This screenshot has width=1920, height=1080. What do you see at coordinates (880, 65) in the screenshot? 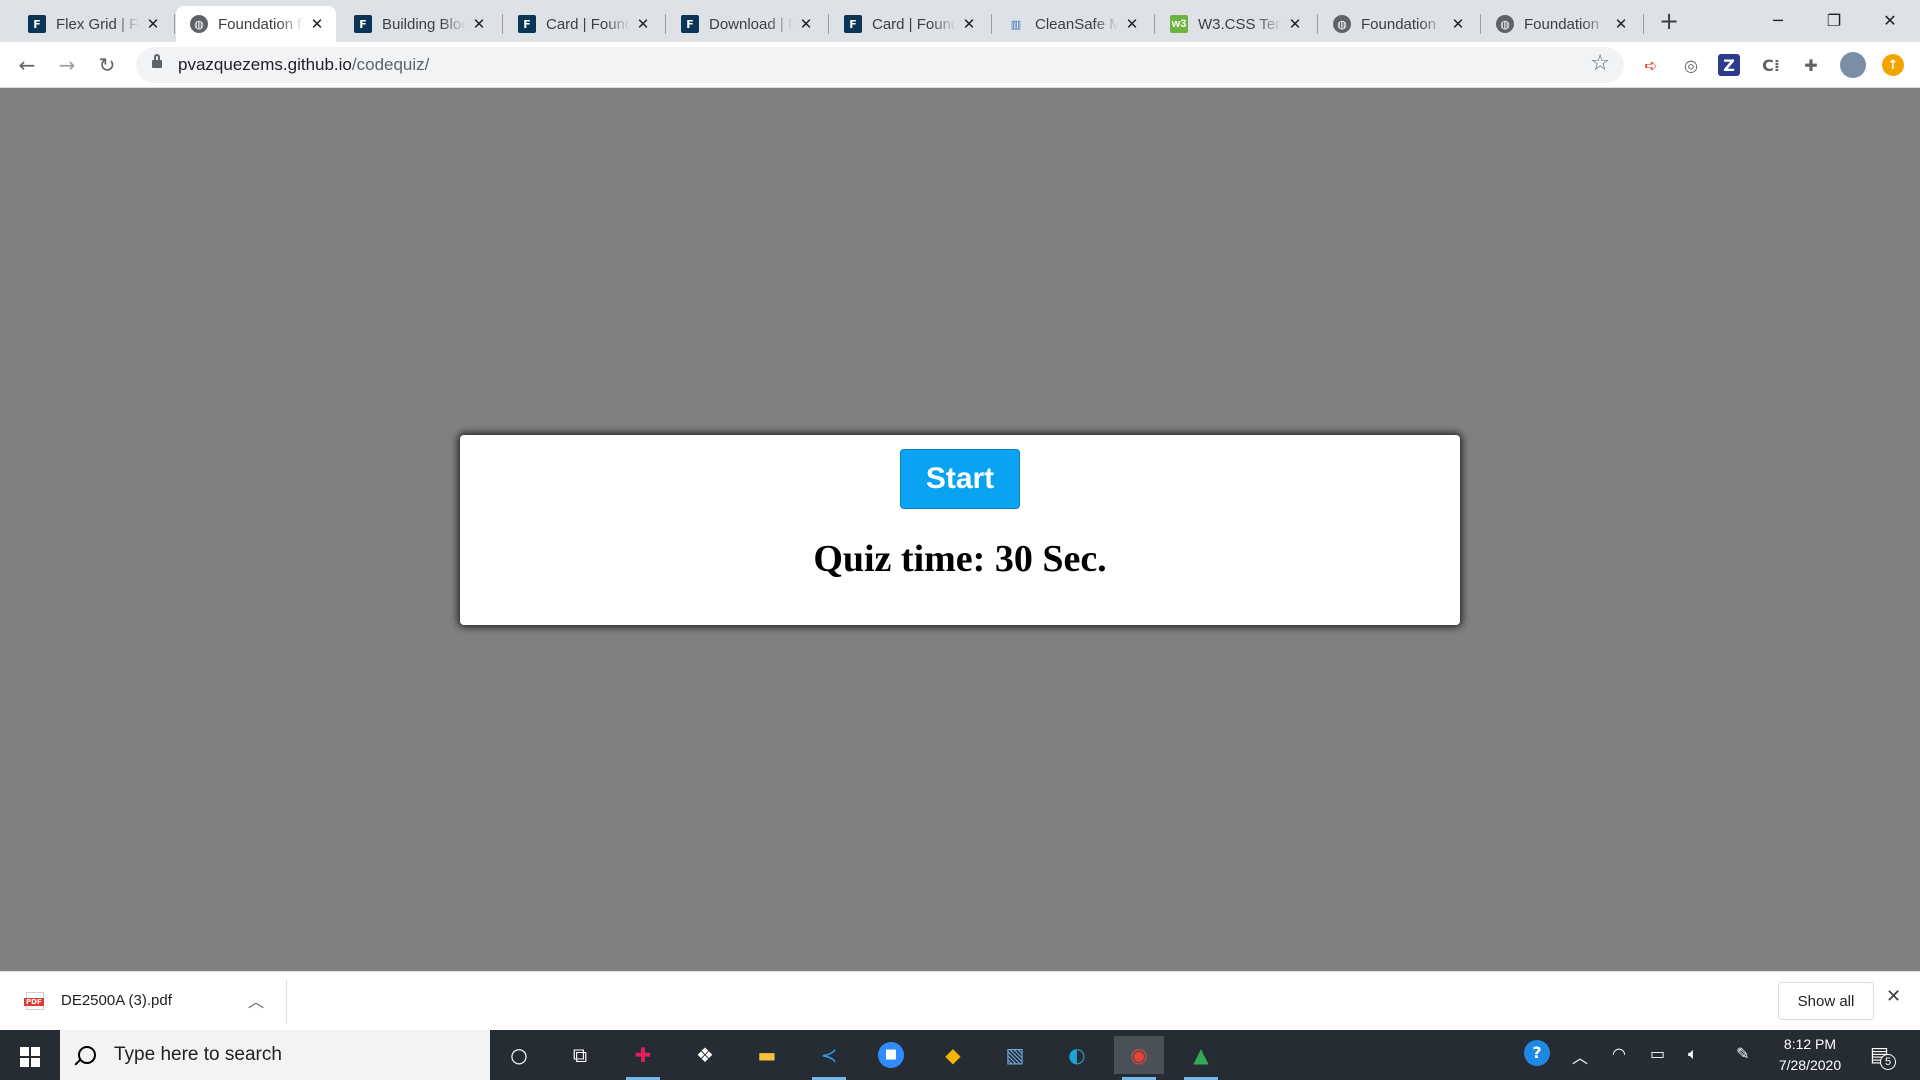
I see `address-bar: pvazquezems.github.io/codequiz/ ☆` at bounding box center [880, 65].